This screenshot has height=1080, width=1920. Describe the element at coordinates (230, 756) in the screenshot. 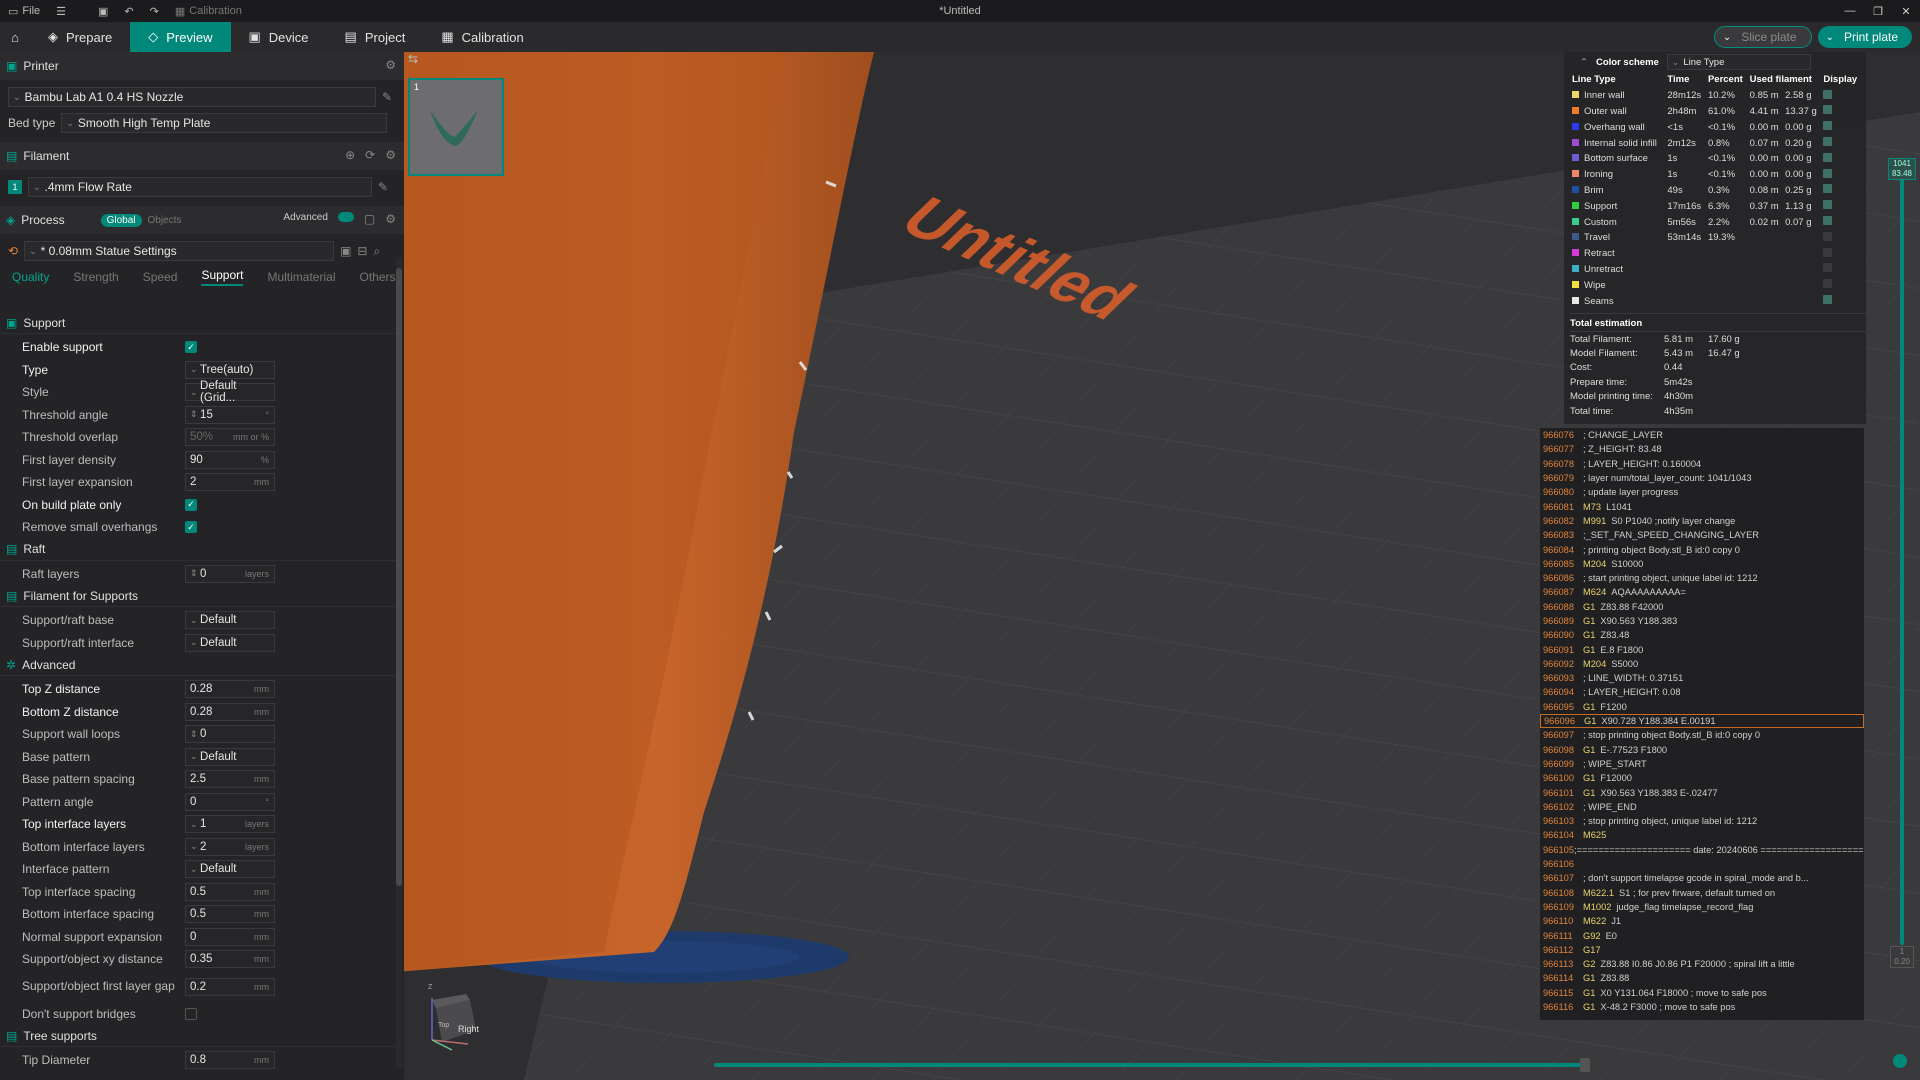

I see `base-pattern-select: ⌄ Default` at that location.